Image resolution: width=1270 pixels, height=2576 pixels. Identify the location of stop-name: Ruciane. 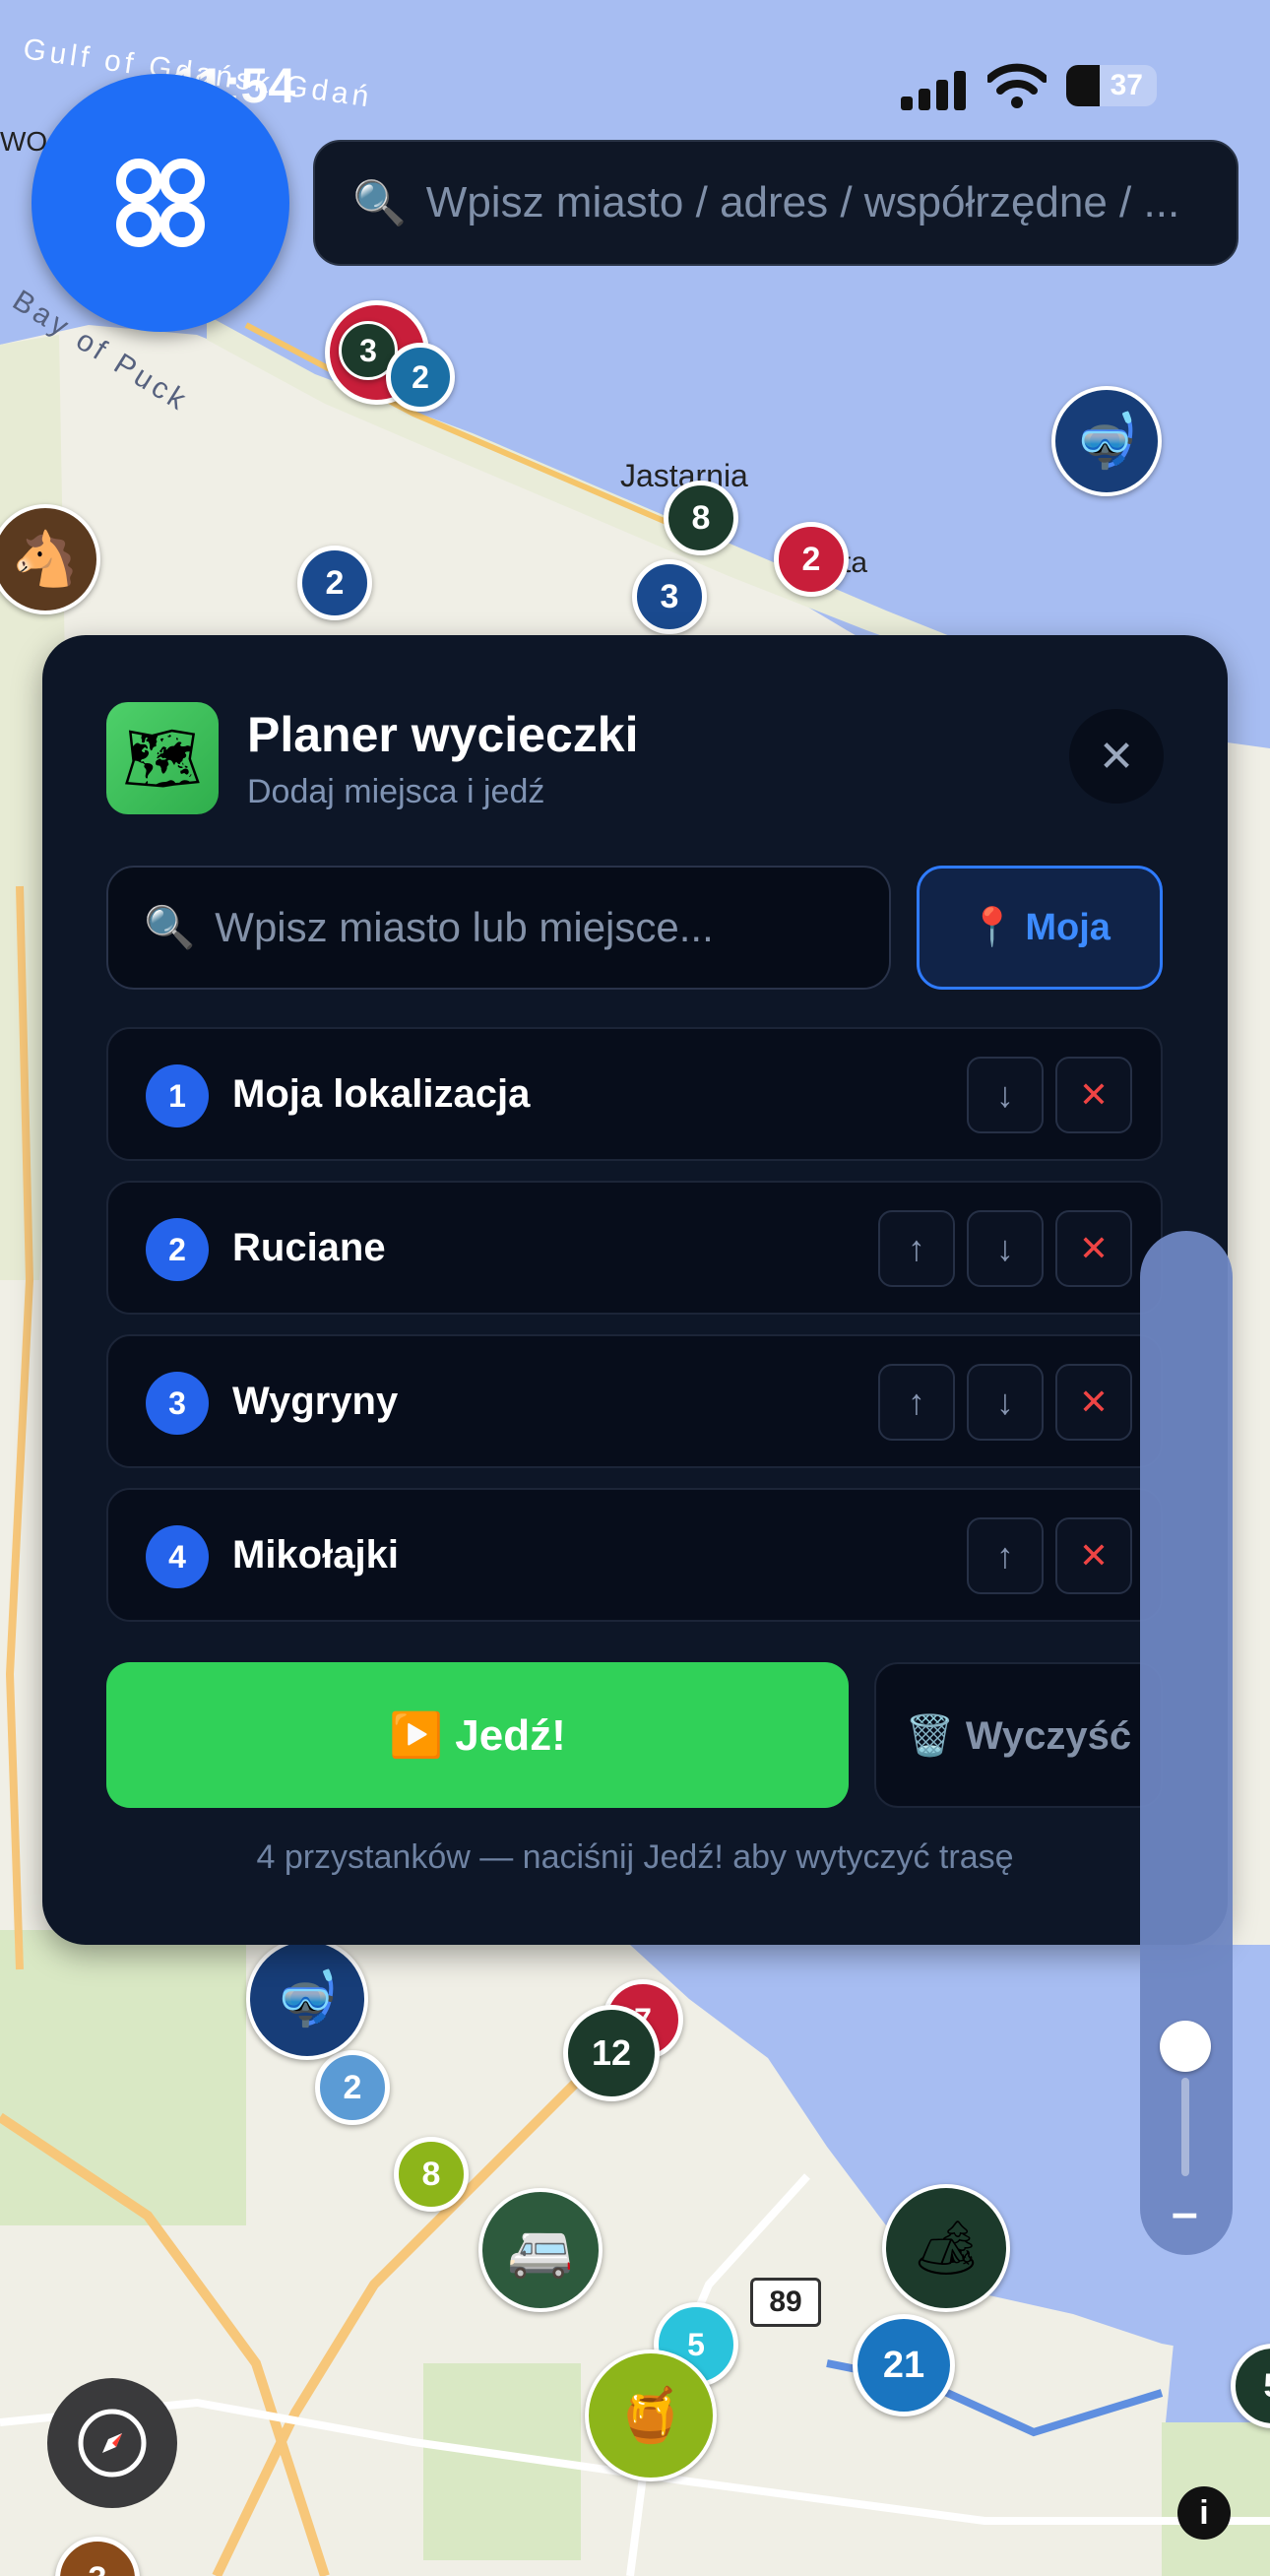
(309, 1247).